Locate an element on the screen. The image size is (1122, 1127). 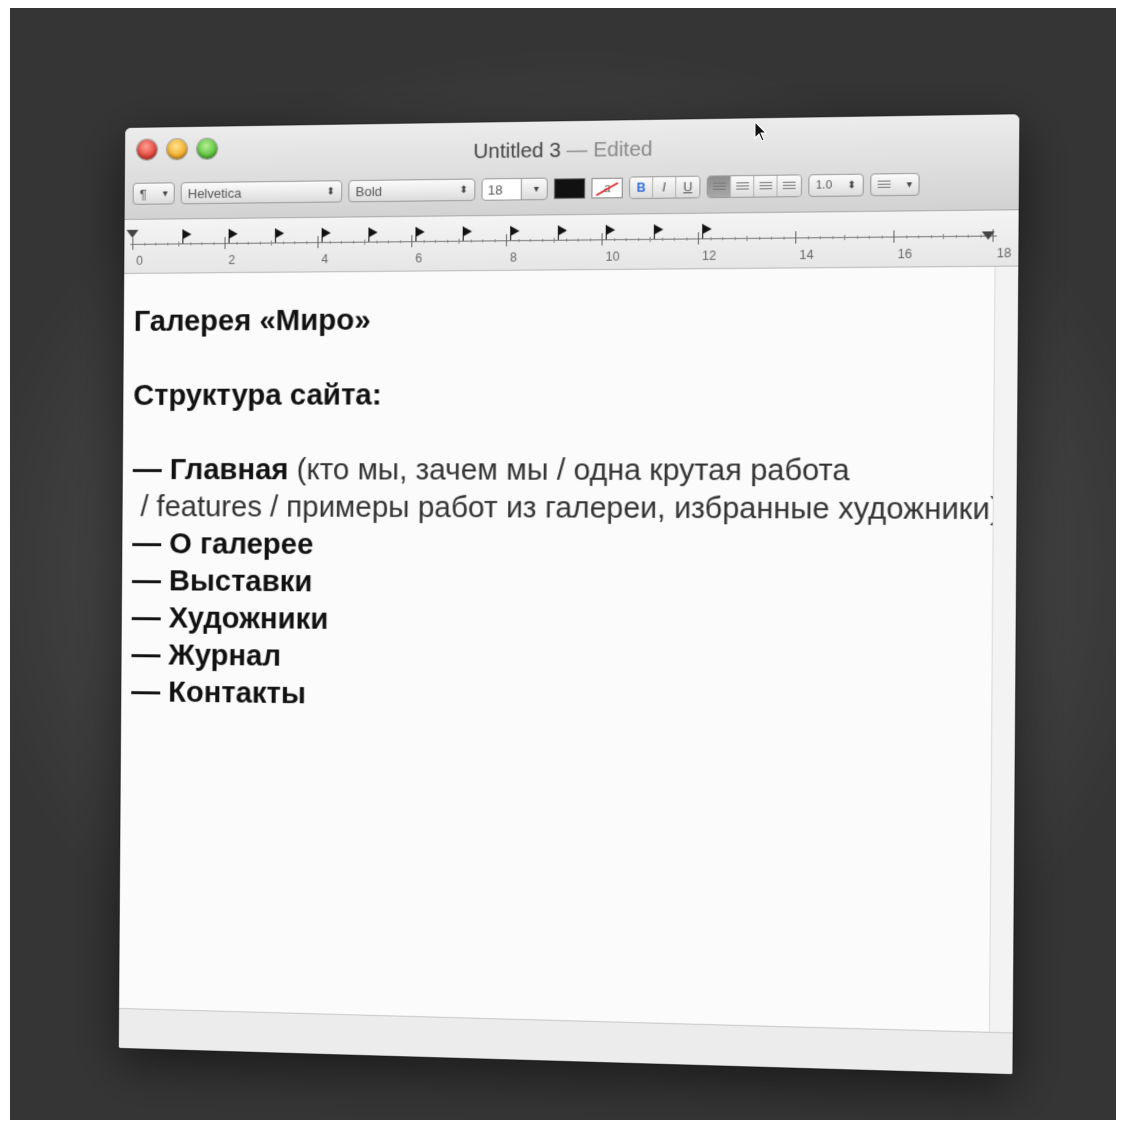
align-center-button is located at coordinates (742, 186).